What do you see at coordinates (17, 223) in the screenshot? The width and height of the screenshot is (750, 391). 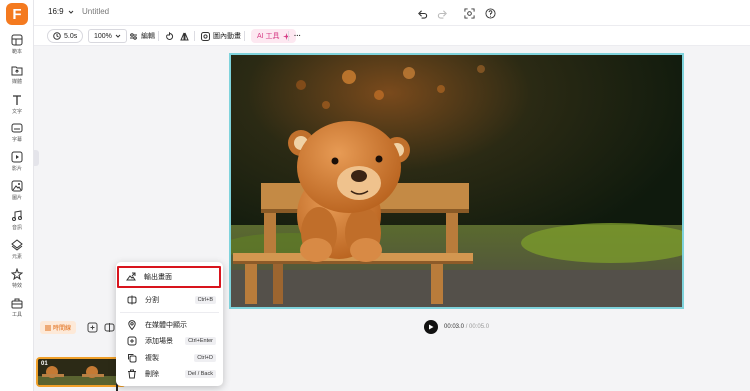 I see `sidebar-item-audio: 音訊` at bounding box center [17, 223].